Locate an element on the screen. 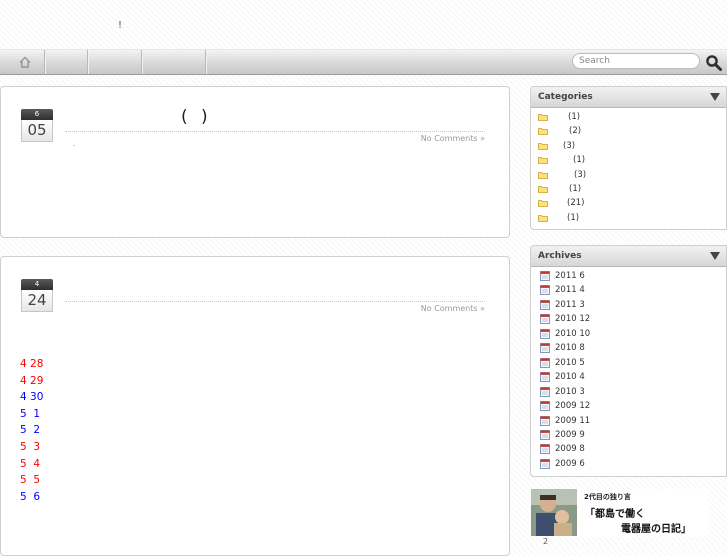 The height and width of the screenshot is (556, 727). schedule-list: 4 28 4 29 4 30 5 1 5 2 5 3 5 4 5 5 5 6 is located at coordinates (31, 430).